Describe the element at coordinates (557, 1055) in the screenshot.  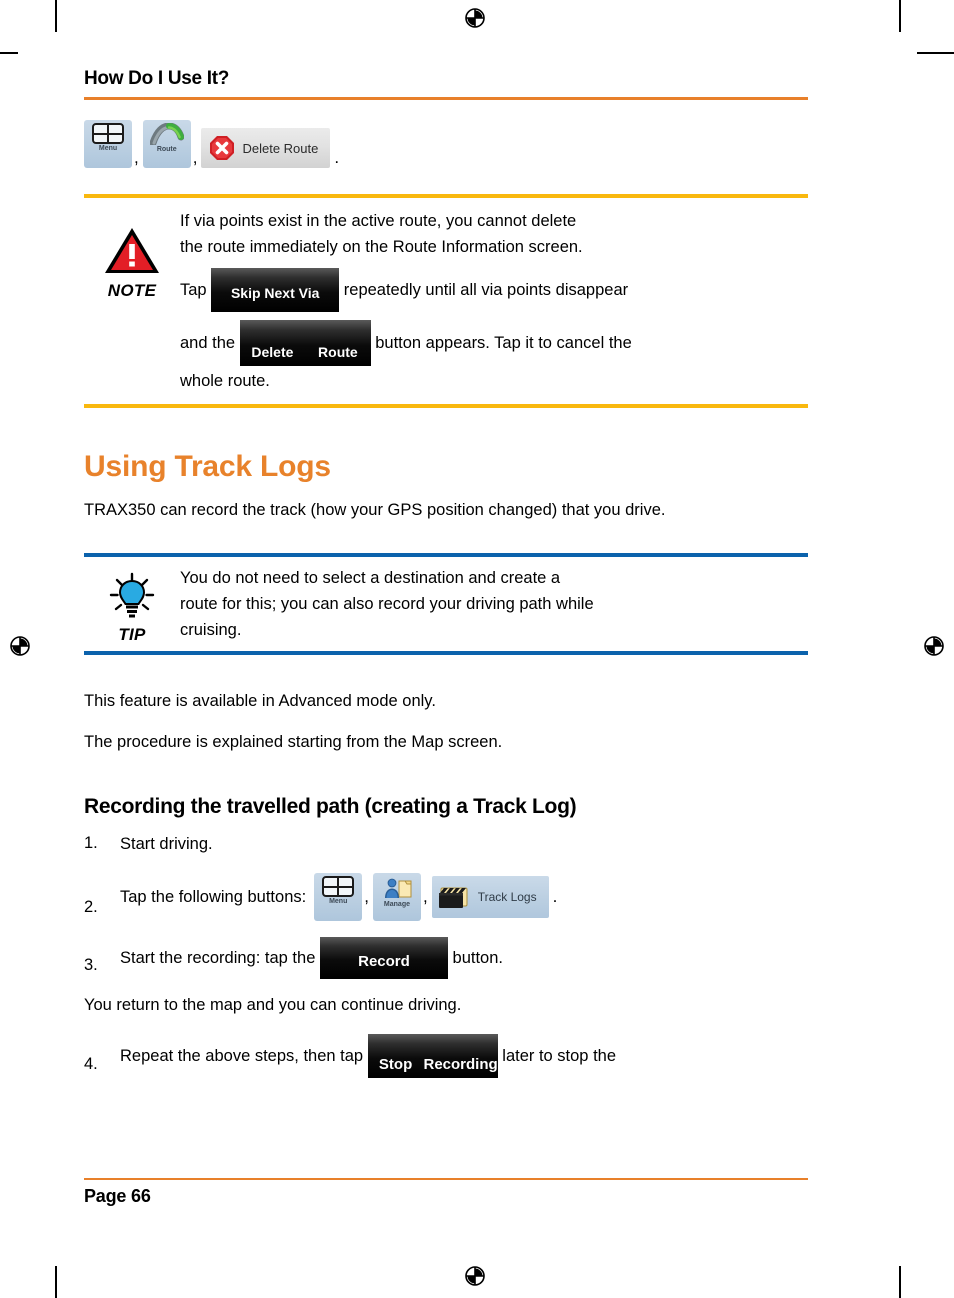
I see `step-4-text-after: later to stop the` at that location.